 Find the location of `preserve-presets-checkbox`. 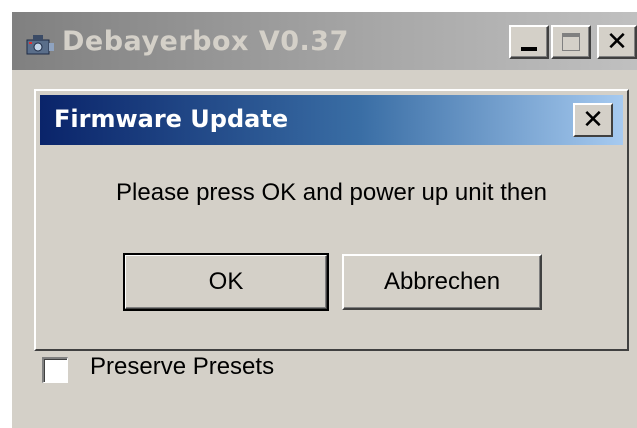

preserve-presets-checkbox is located at coordinates (55, 370).